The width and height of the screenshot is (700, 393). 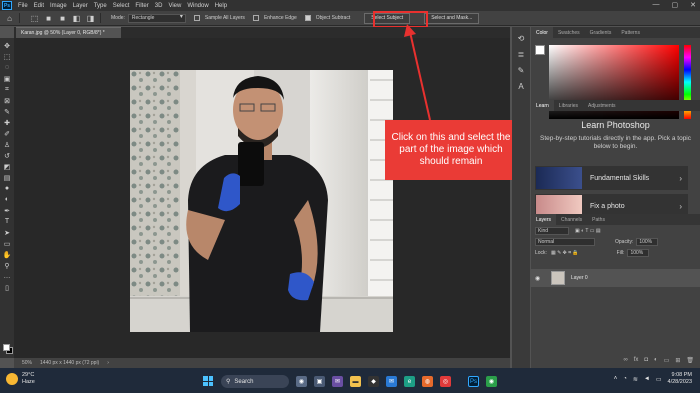 I want to click on menu-file: File, so click(x=23, y=6).